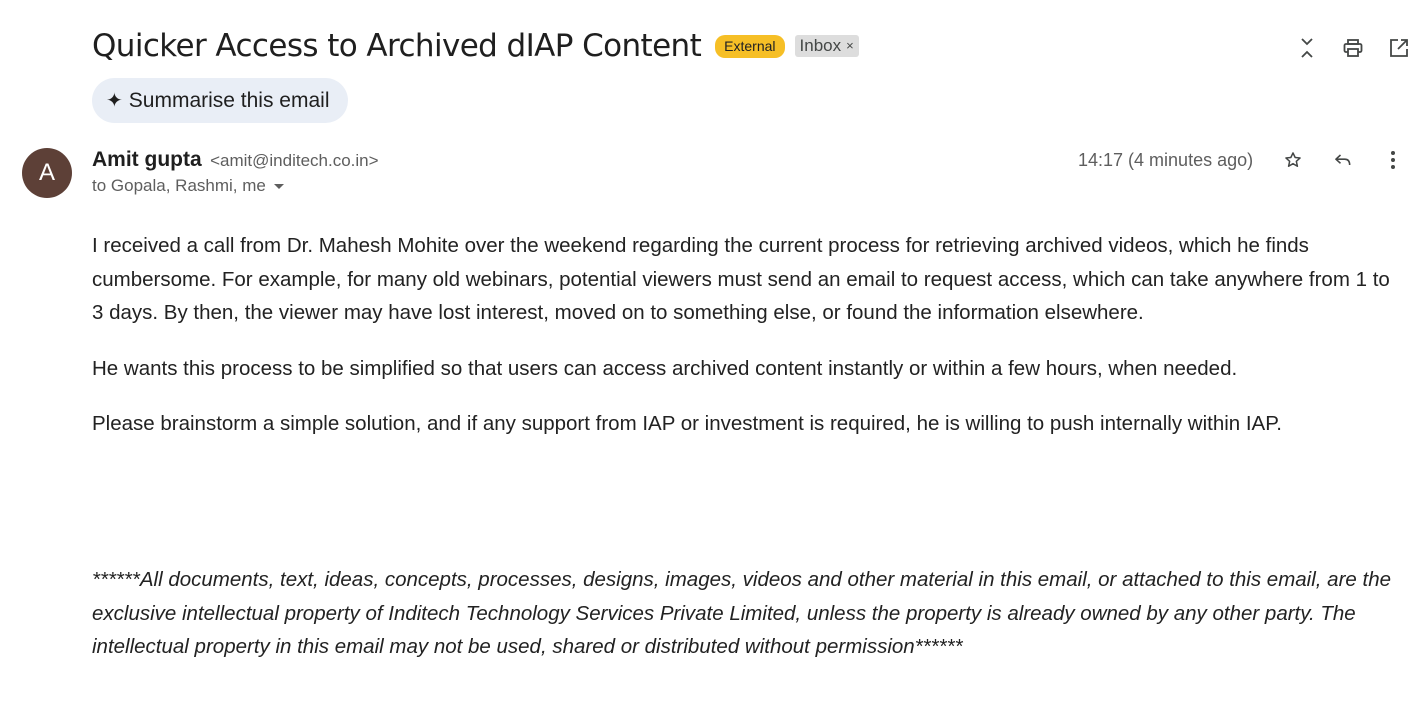  Describe the element at coordinates (1307, 48) in the screenshot. I see `collapse-icon` at that location.